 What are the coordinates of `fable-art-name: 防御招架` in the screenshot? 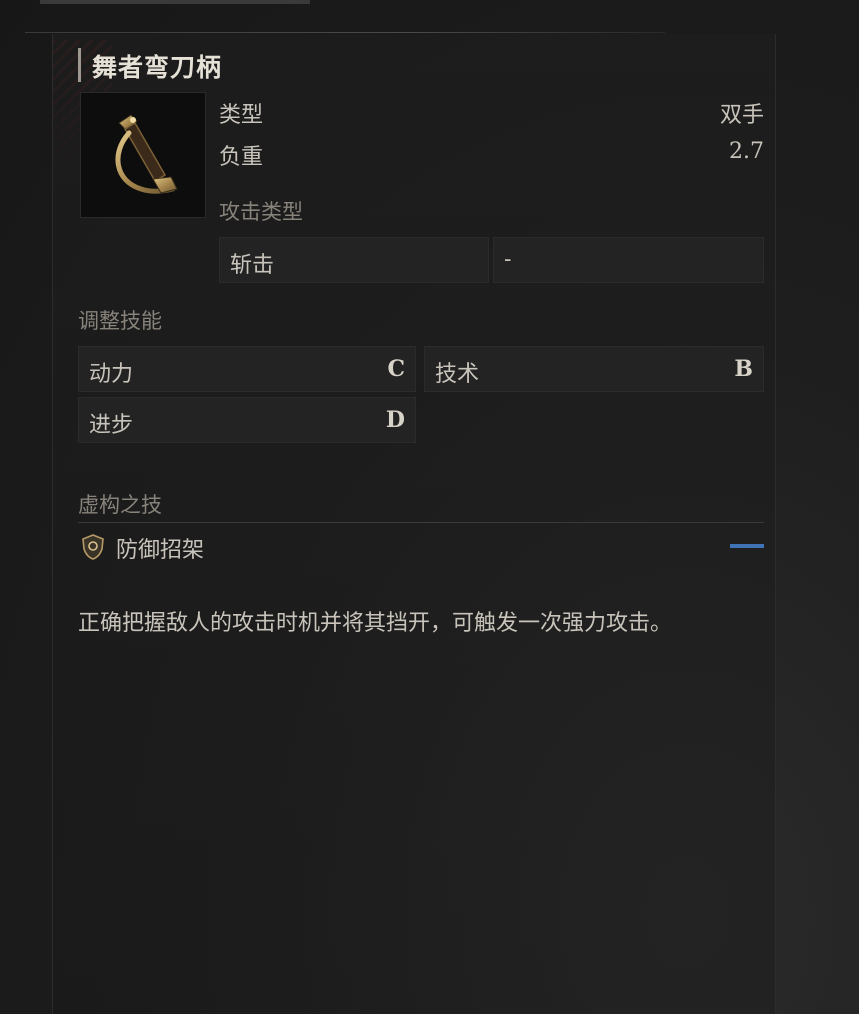 It's located at (160, 550).